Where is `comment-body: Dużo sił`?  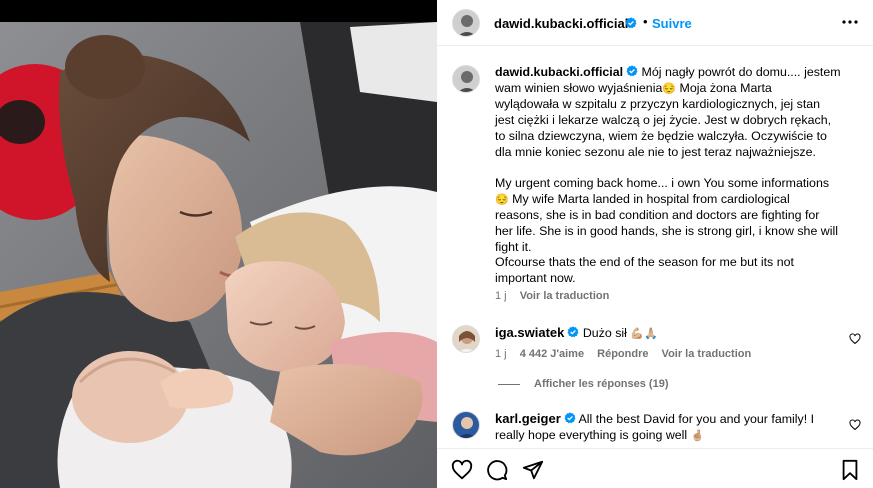
comment-body: Dużo sił is located at coordinates (604, 333).